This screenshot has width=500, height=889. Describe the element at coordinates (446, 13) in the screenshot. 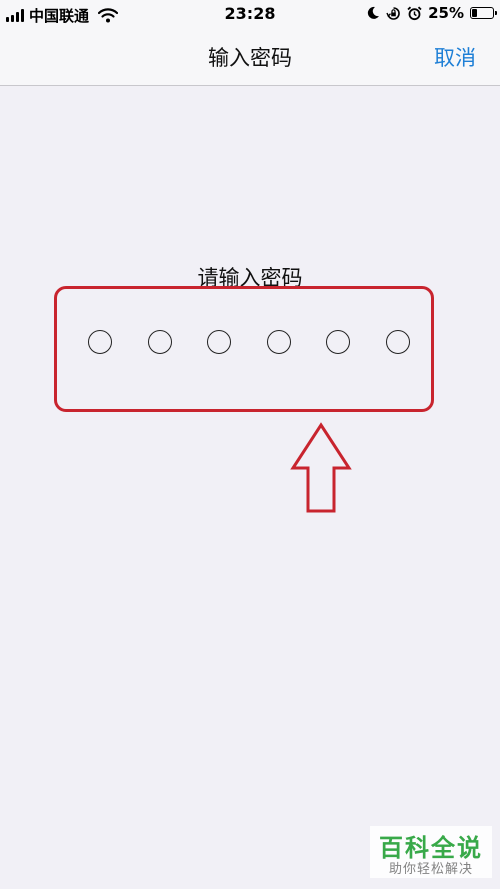

I see `battery-percent: 25%` at that location.